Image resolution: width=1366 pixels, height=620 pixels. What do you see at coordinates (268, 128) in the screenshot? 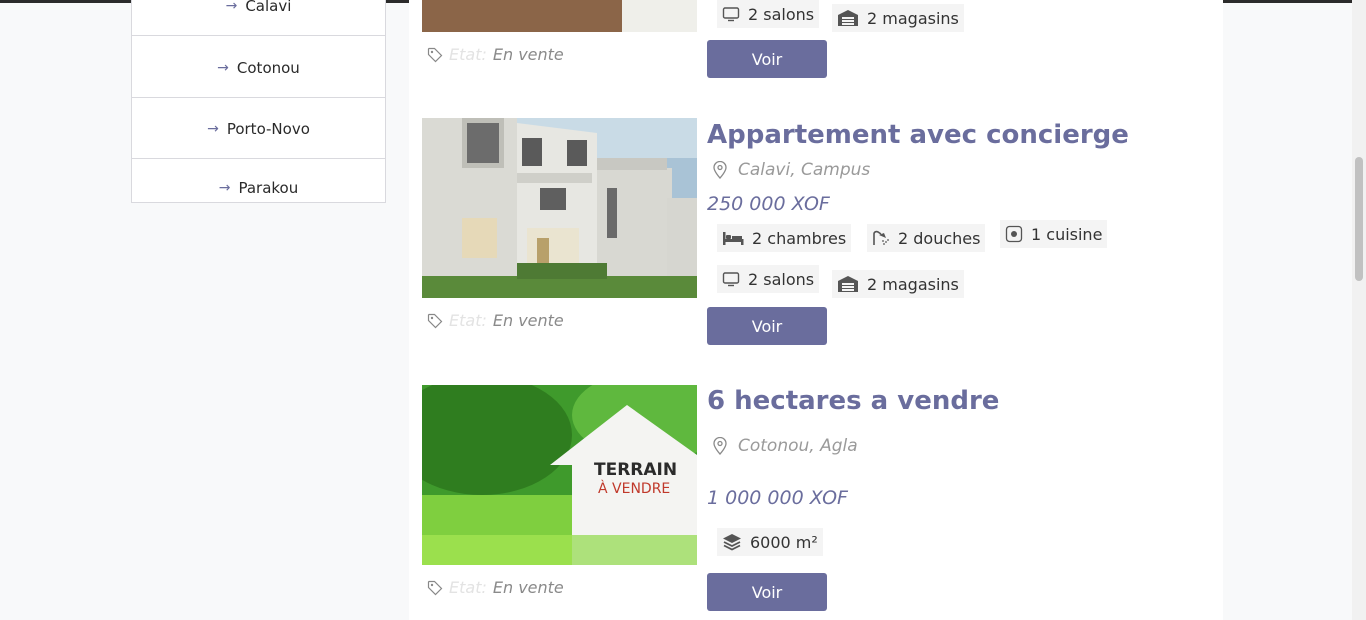
I see `sidebar-item-label: Porto-Novo` at bounding box center [268, 128].